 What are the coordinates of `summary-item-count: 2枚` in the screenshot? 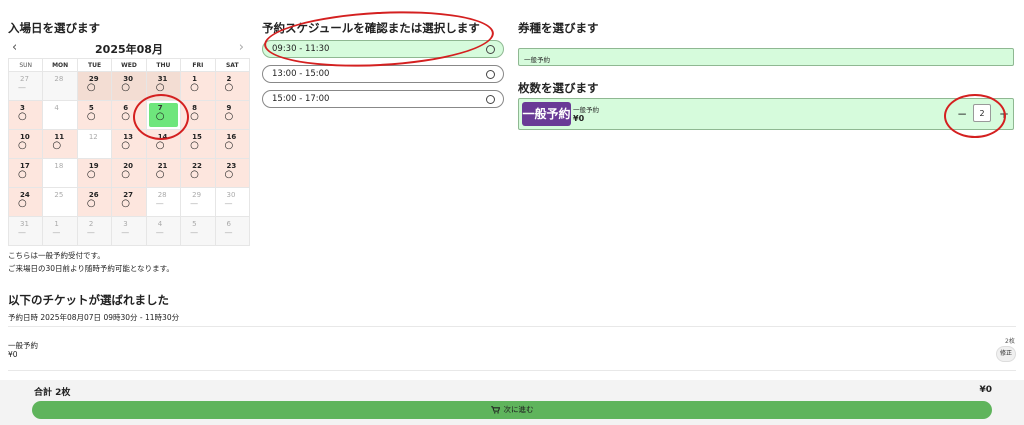 It's located at (1010, 341).